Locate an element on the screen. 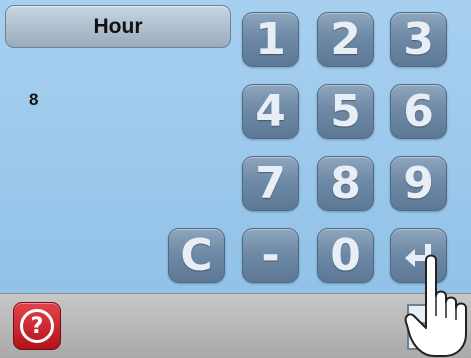 Image resolution: width=471 pixels, height=358 pixels. minus-key: - is located at coordinates (270, 255).